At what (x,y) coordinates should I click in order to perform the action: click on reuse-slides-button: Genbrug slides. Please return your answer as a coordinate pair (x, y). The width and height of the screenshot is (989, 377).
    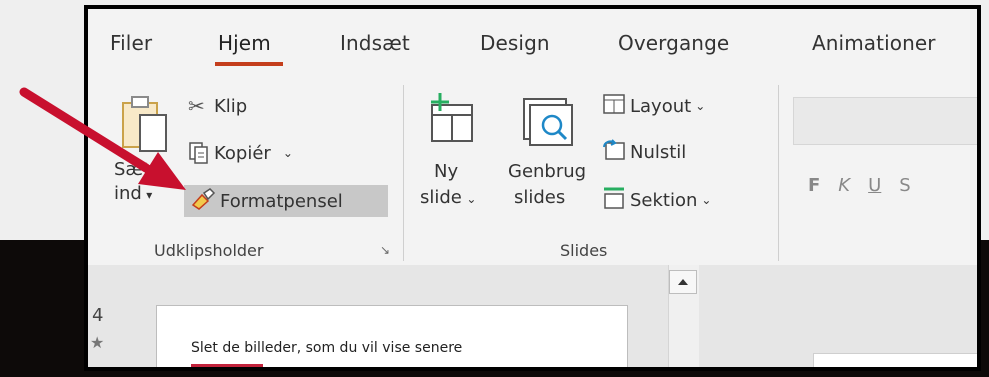
    Looking at the image, I should click on (550, 154).